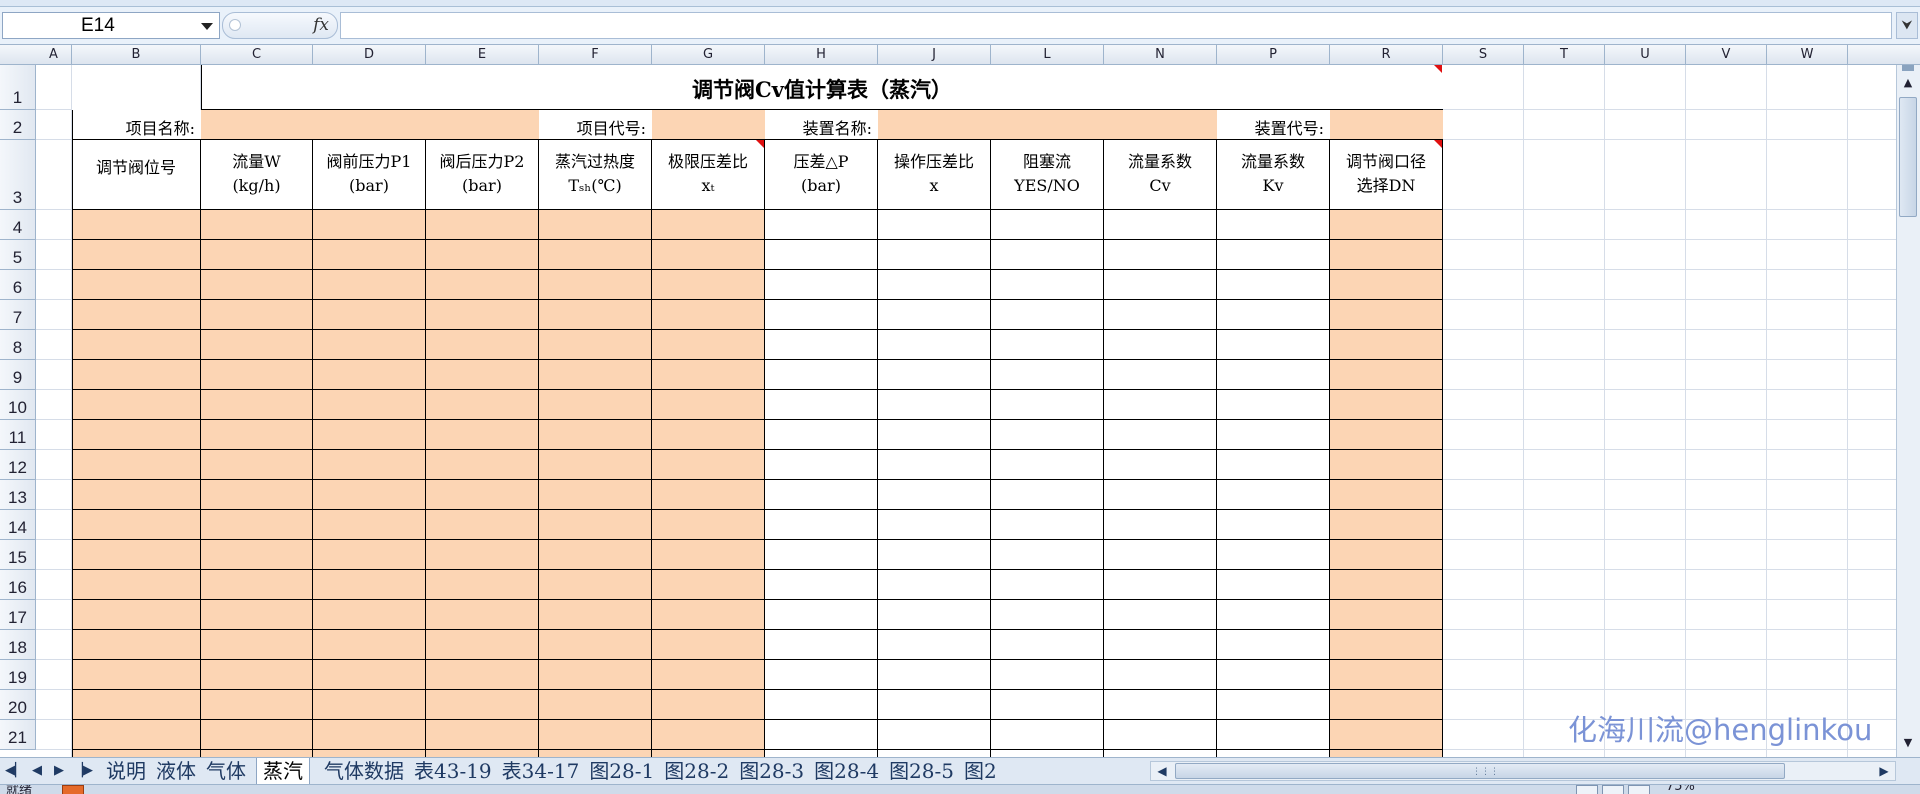 This screenshot has width=1920, height=794. Describe the element at coordinates (18, 645) in the screenshot. I see `row-header-18: 18` at that location.